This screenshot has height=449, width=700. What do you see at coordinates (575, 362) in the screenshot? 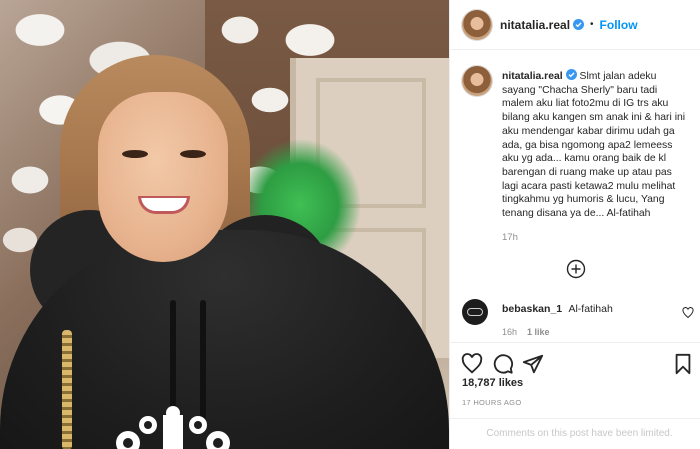
I see `post-actions` at bounding box center [575, 362].